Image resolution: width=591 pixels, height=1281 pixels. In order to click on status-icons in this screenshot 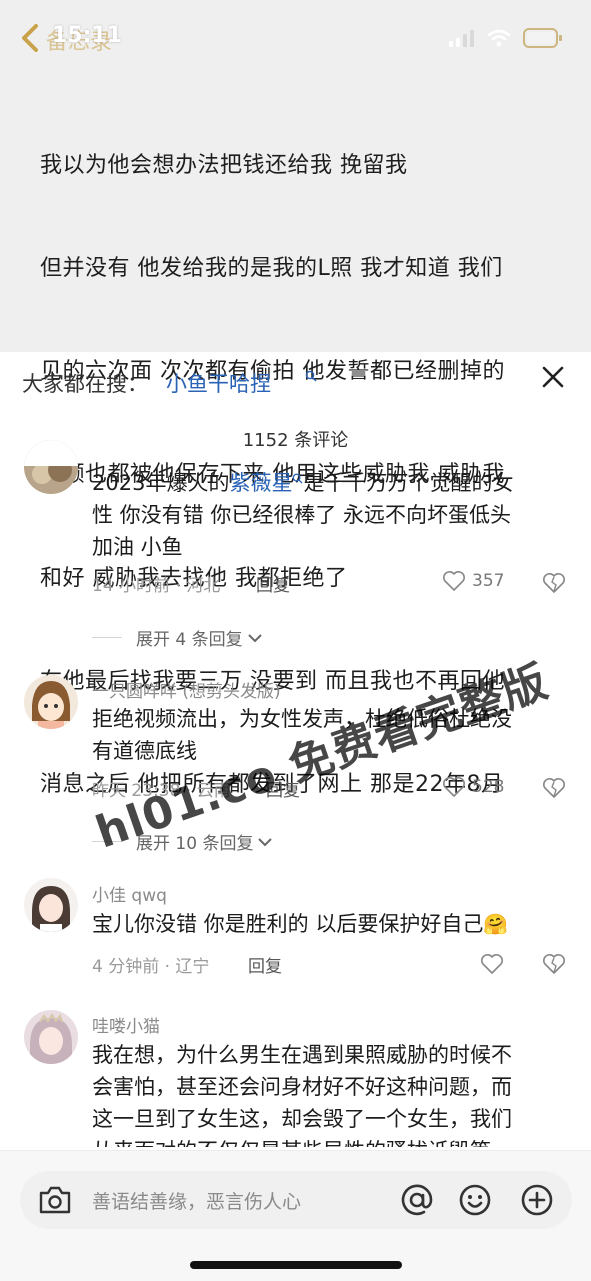, I will do `click(506, 38)`.